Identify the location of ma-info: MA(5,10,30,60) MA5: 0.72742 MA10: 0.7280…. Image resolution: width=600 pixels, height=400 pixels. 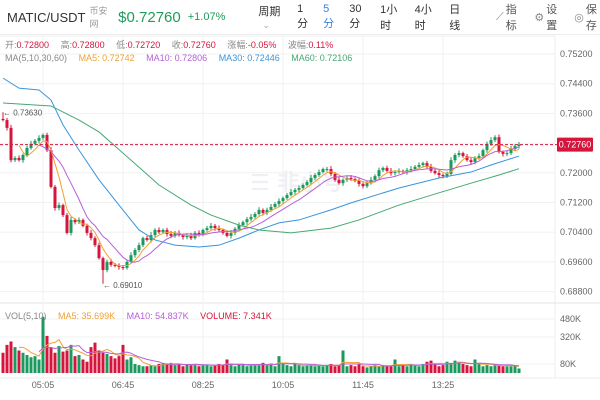
(183, 58).